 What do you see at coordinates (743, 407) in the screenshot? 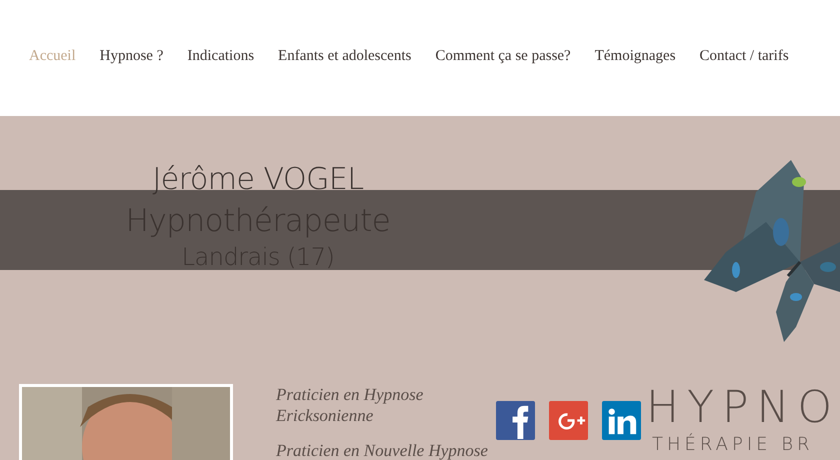
I see `logo-text: HYPNO` at bounding box center [743, 407].